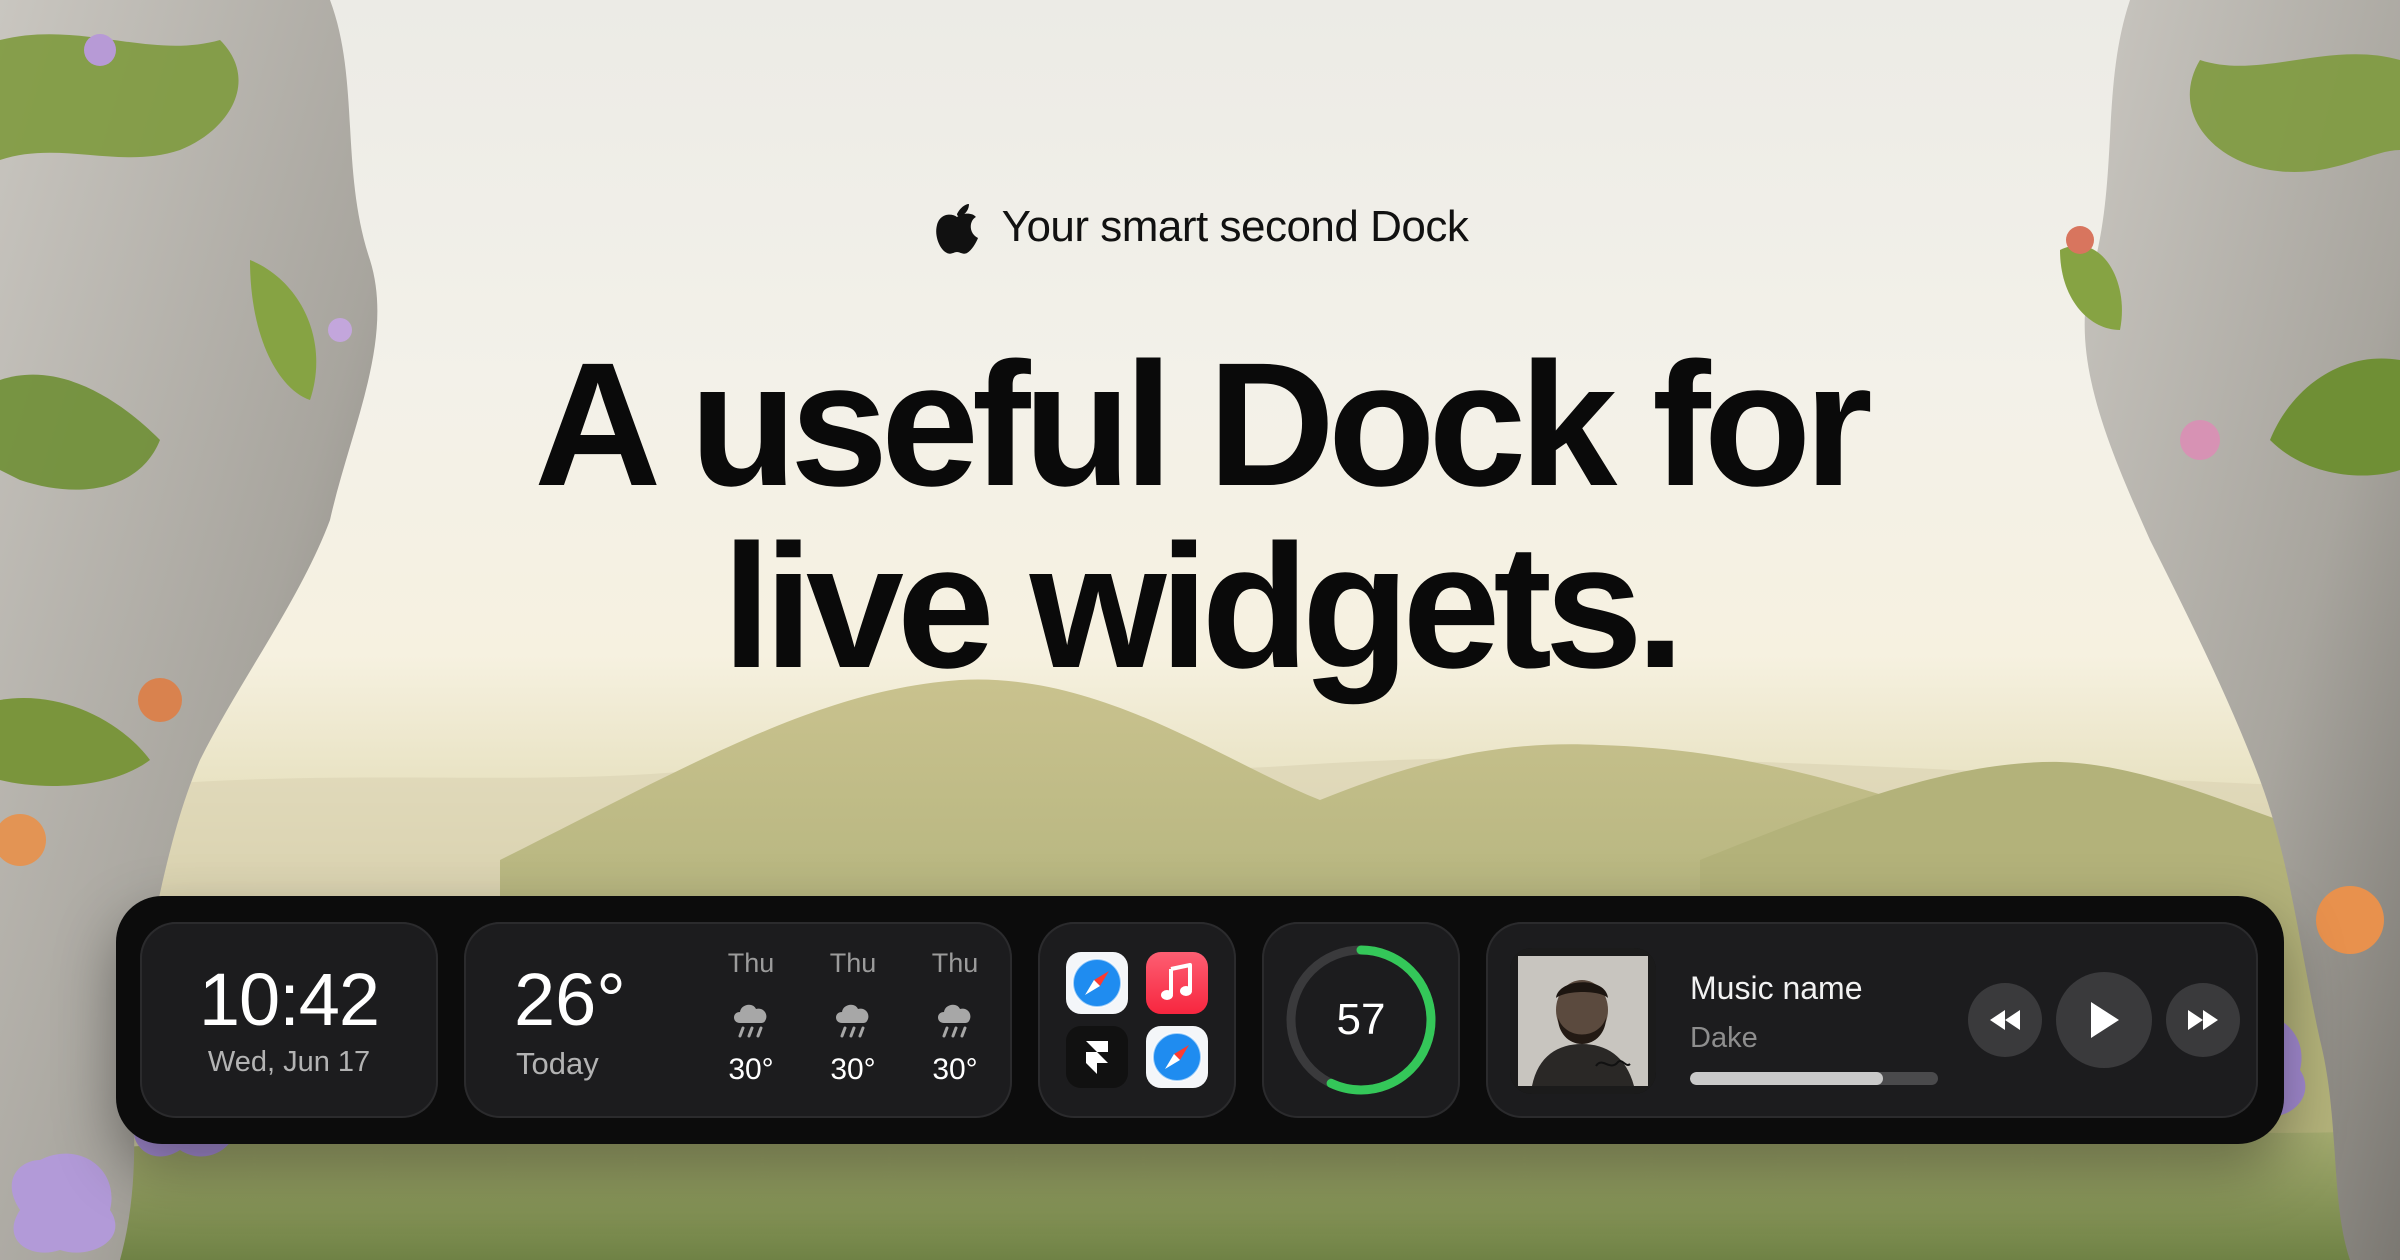  I want to click on music-player-widget: Music name Dake, so click(1872, 1020).